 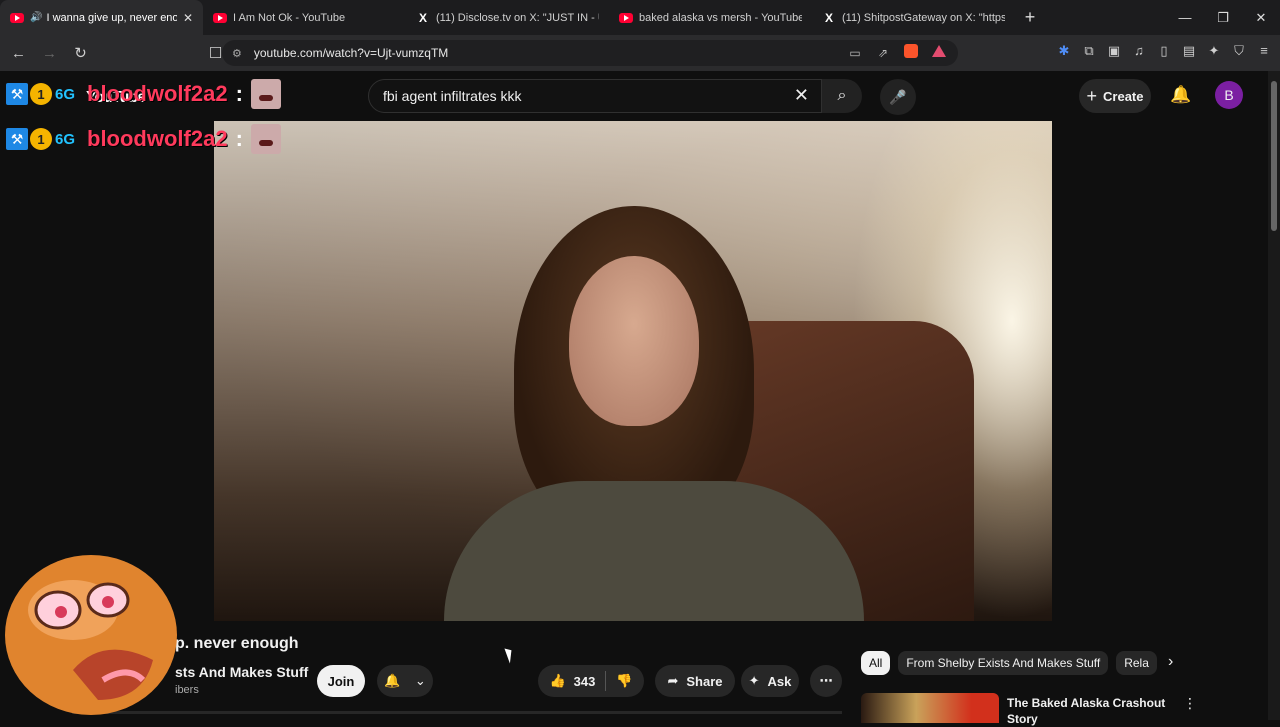 I want to click on close-window-icon: ✕, so click(x=1261, y=18).